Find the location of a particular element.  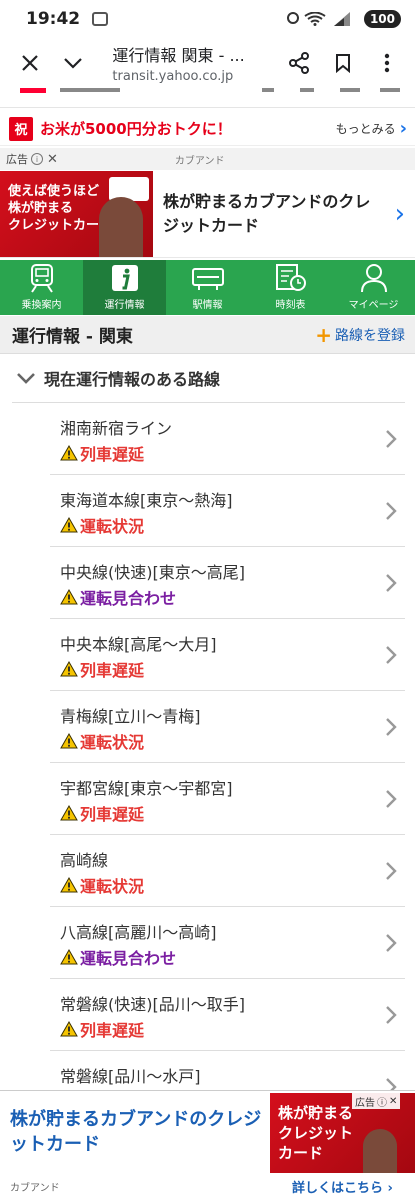

ad-label-box: 広告 ⓘ ✕ is located at coordinates (376, 1101).